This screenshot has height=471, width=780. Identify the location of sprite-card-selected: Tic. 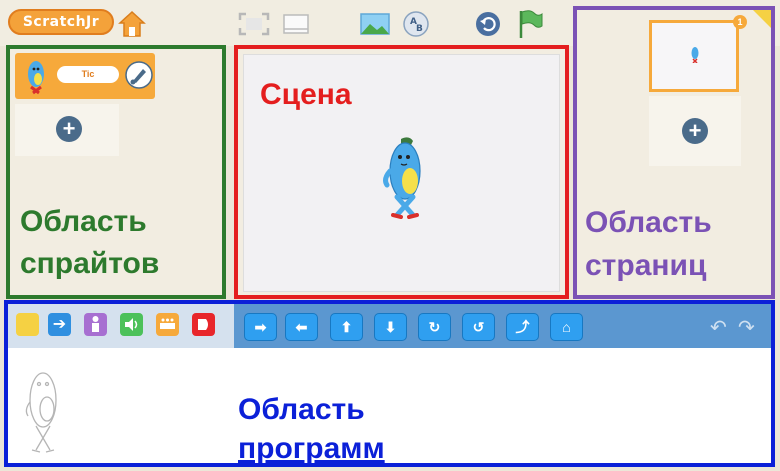
(85, 76).